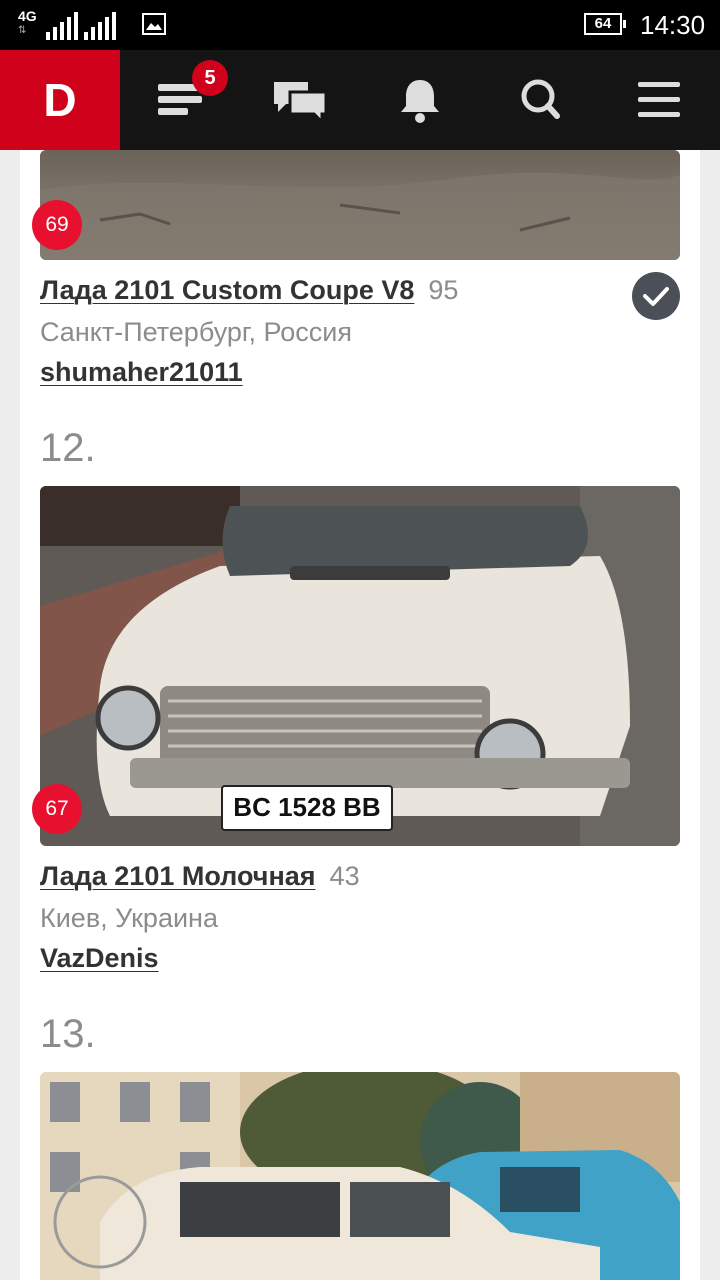 Image resolution: width=720 pixels, height=1280 pixels. What do you see at coordinates (196, 332) in the screenshot?
I see `car-location: Санкт-Петербург, Россия` at bounding box center [196, 332].